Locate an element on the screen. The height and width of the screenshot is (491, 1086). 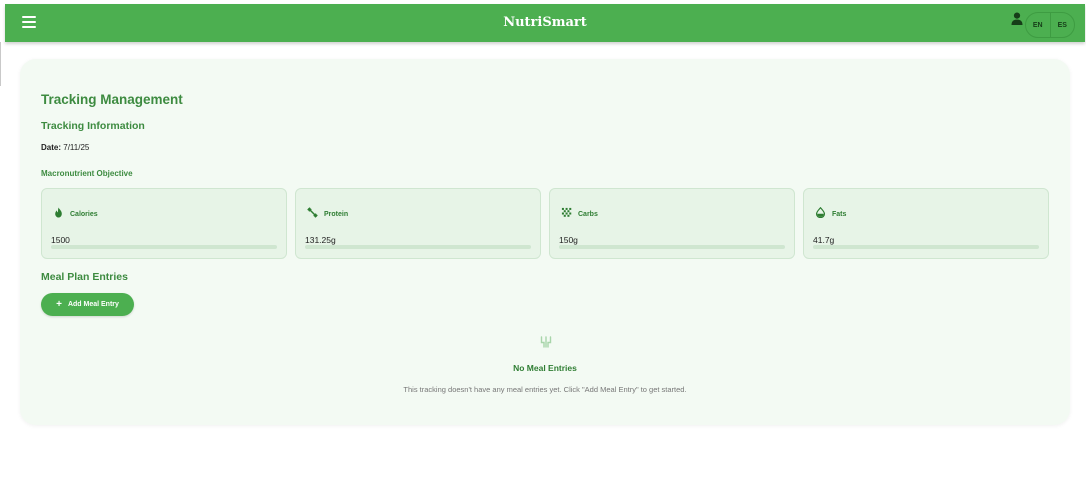
add-meal-entry-button: + Add Meal Entry is located at coordinates (87, 304).